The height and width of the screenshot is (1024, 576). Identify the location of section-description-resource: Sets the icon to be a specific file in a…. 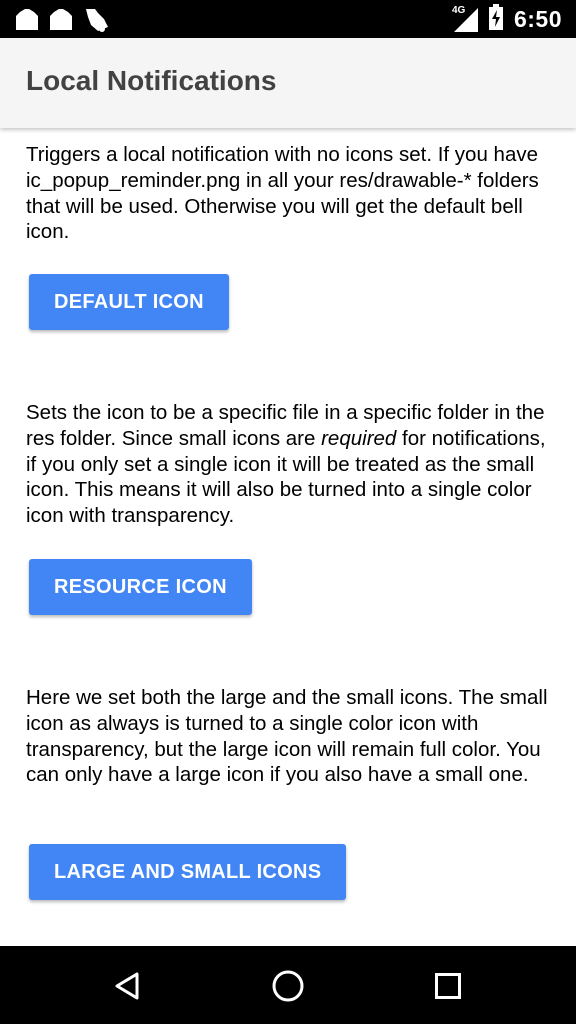
(291, 464).